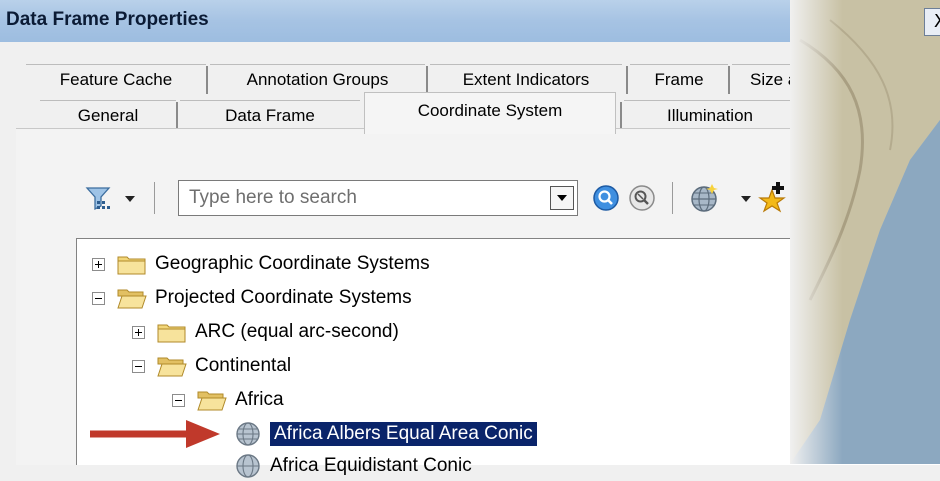 This screenshot has width=940, height=481. I want to click on tab-extent-indicators: Extent Indicators, so click(526, 79).